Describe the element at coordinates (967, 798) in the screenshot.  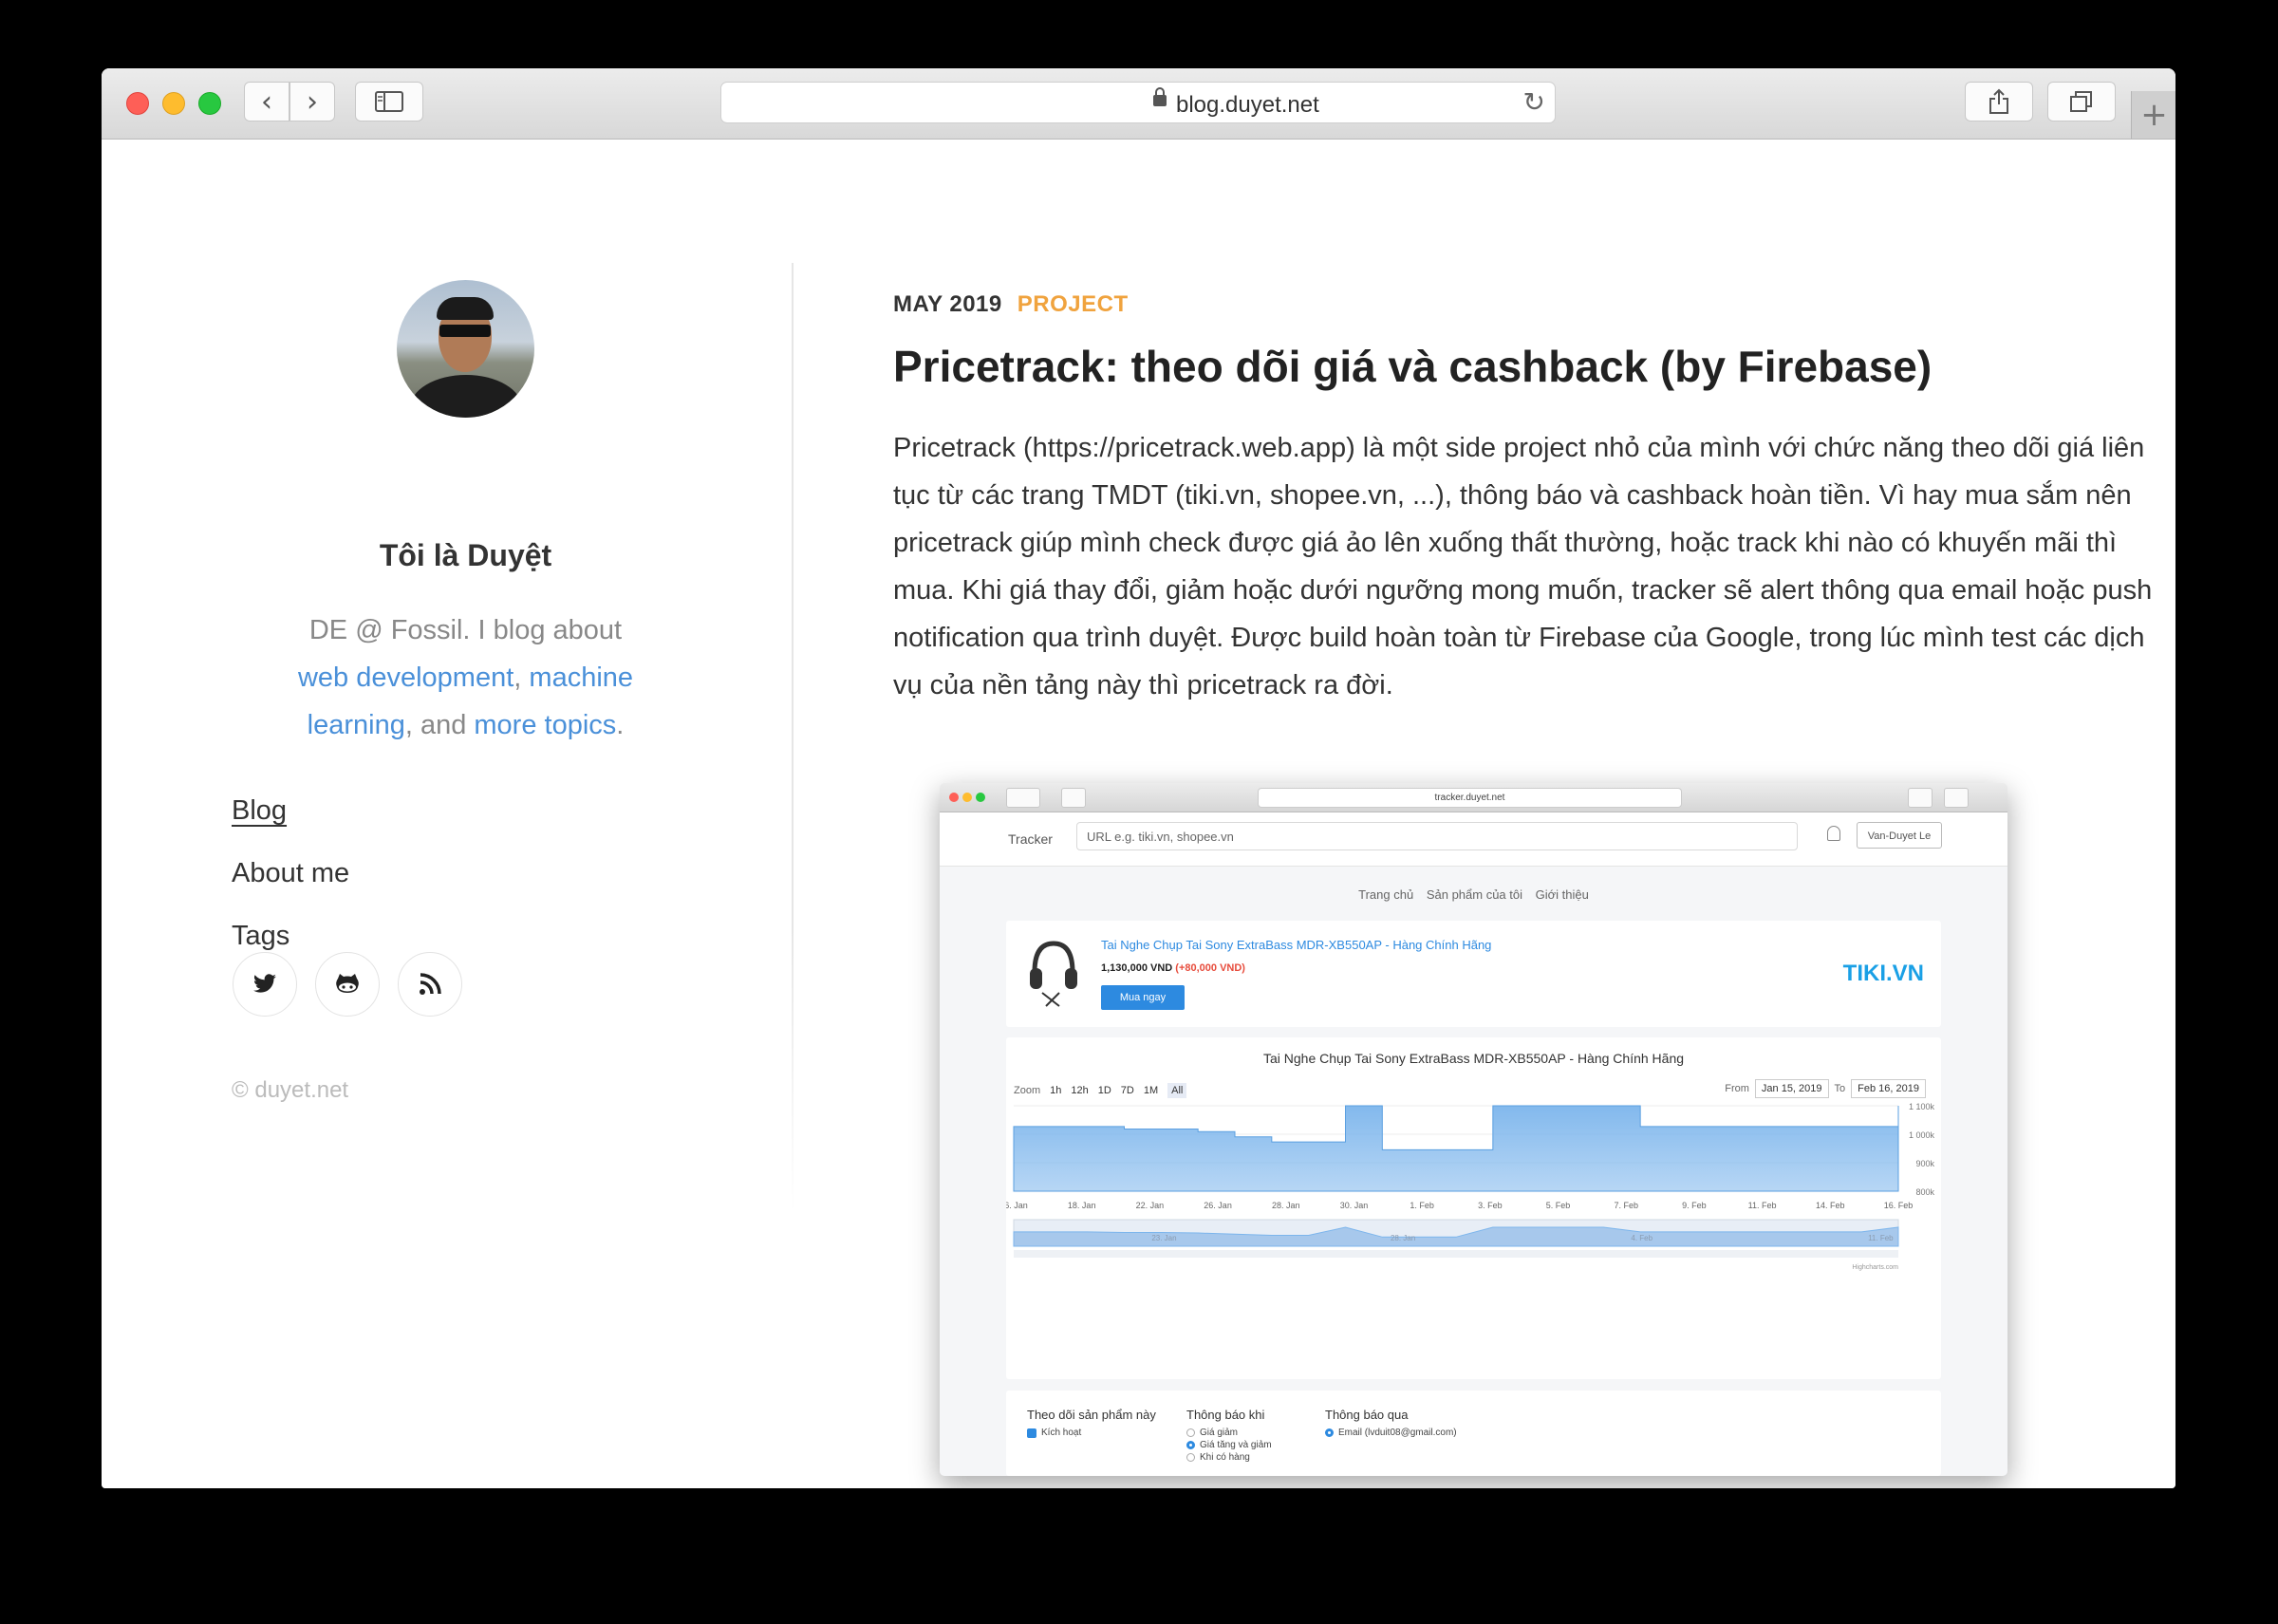
I see `screenshot-minimize-dot` at that location.